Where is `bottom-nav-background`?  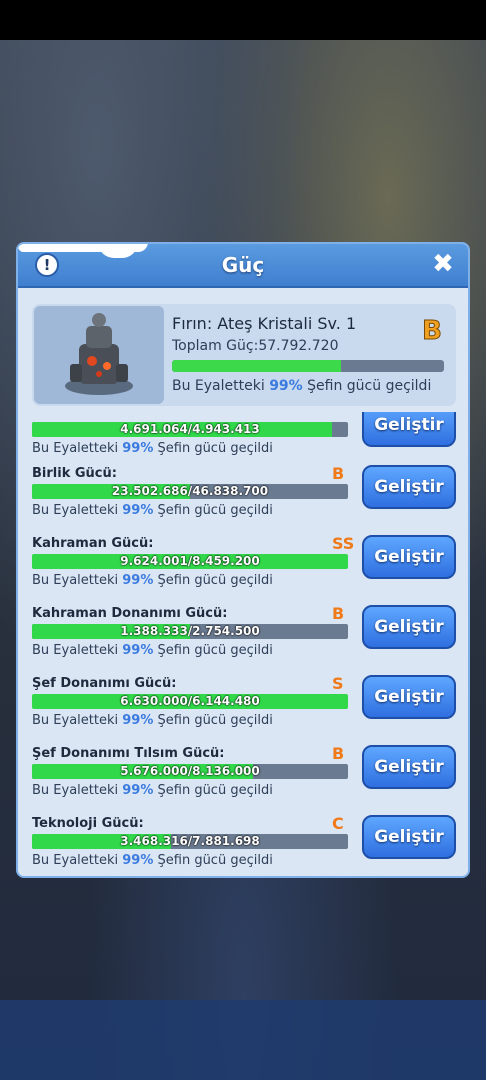 bottom-nav-background is located at coordinates (243, 1040).